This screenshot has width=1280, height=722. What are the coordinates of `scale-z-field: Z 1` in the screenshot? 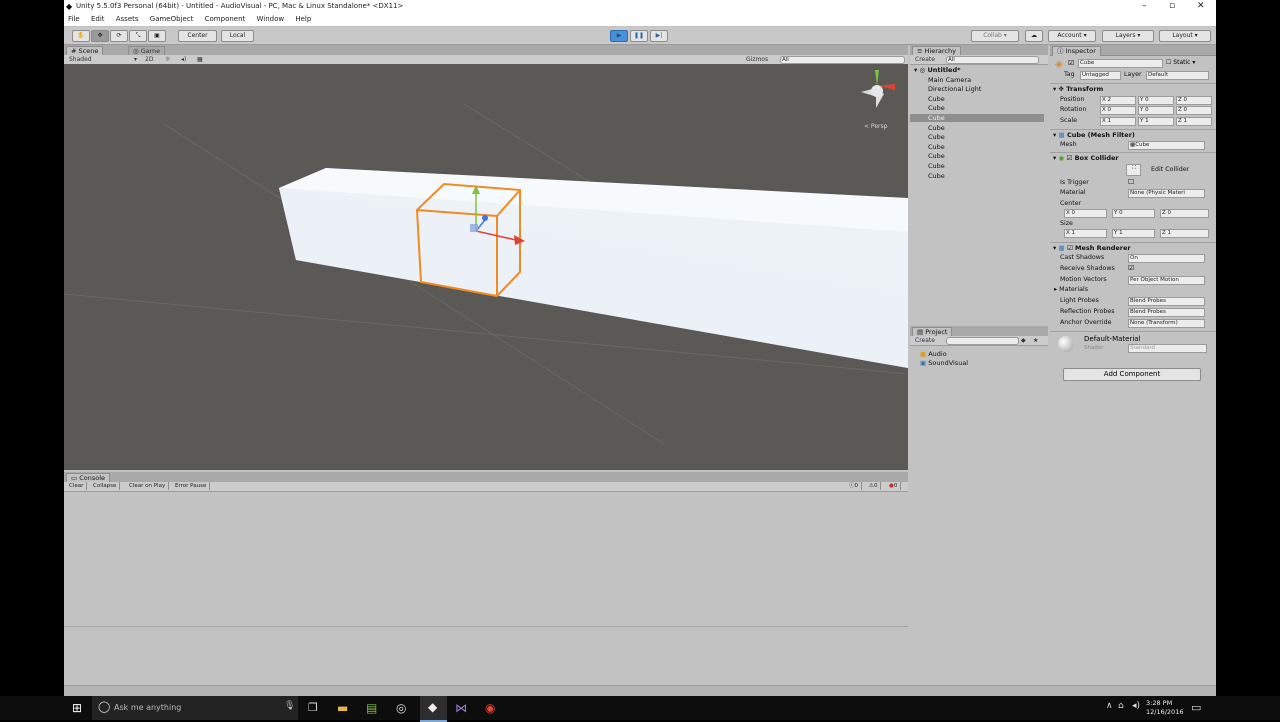 It's located at (1194, 121).